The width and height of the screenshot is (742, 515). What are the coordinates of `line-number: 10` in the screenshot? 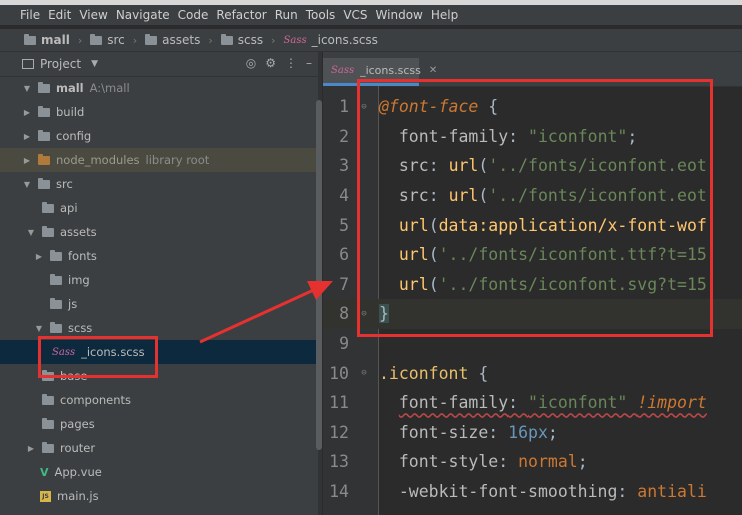 It's located at (339, 373).